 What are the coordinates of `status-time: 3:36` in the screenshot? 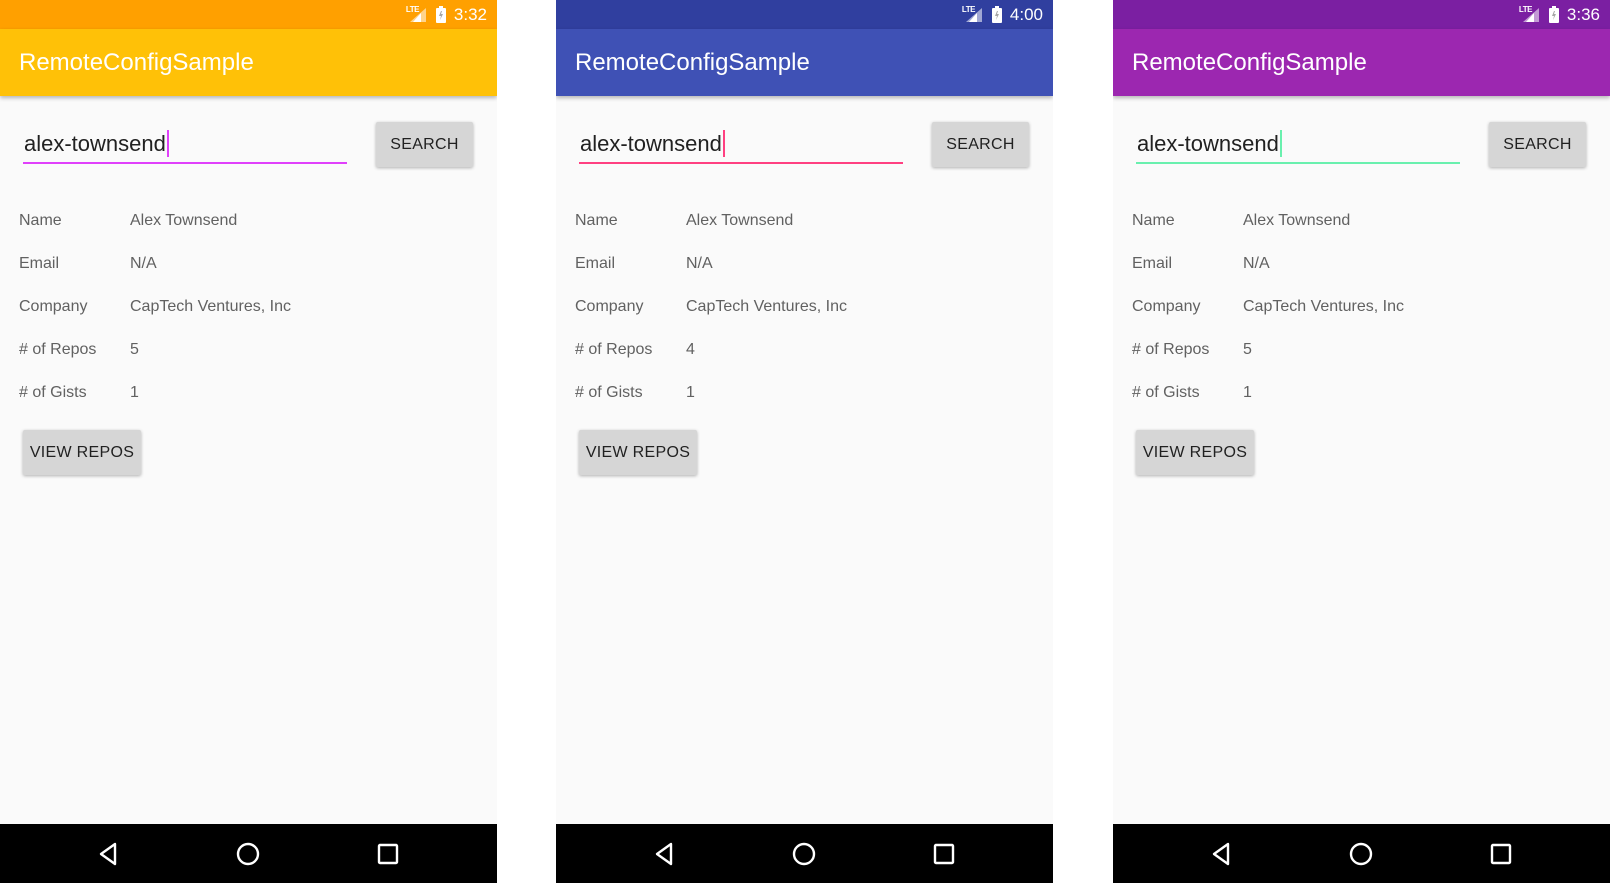 It's located at (1583, 14).